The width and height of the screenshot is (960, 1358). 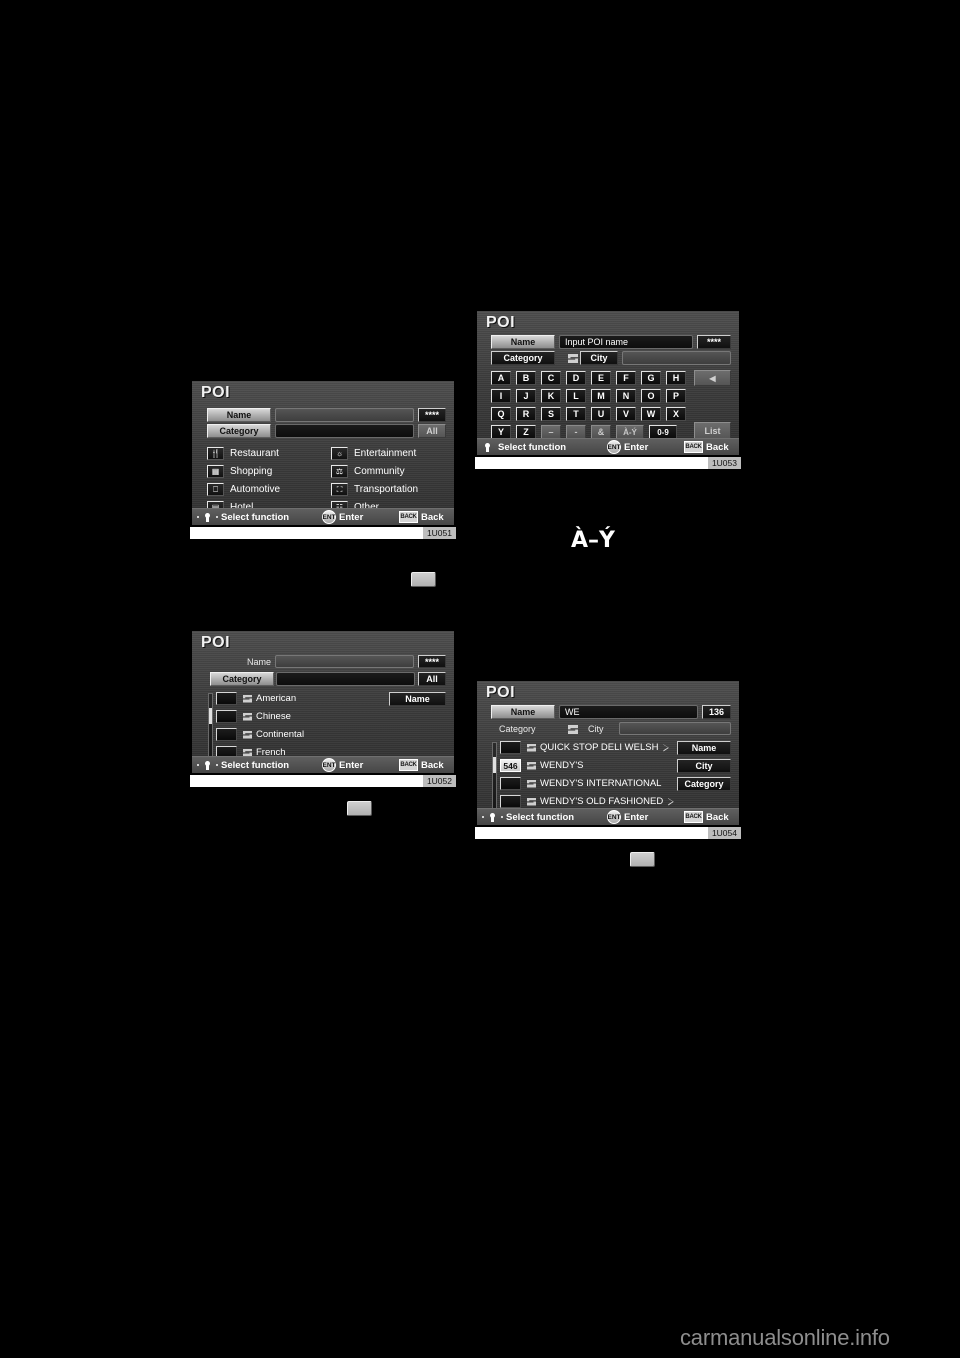 What do you see at coordinates (243, 489) in the screenshot?
I see `category-item-automotive: ⎕ Automotive` at bounding box center [243, 489].